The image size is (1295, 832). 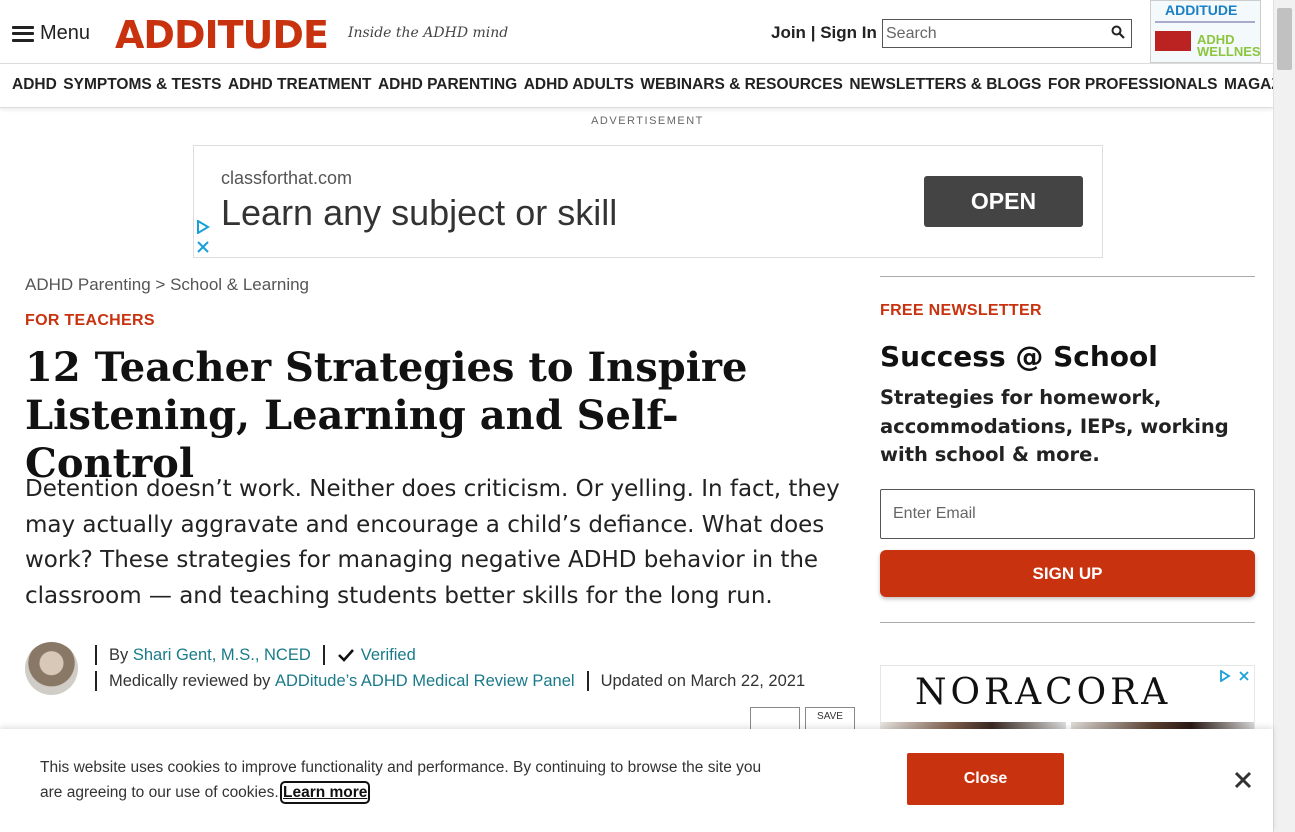 I want to click on breadcrumb-current: School & Learning, so click(x=239, y=284).